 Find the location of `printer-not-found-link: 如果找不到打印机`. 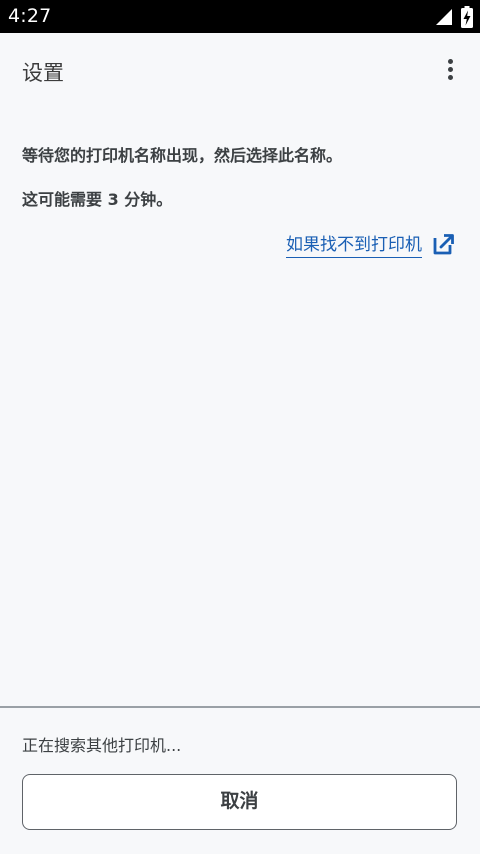

printer-not-found-link: 如果找不到打印机 is located at coordinates (354, 244).